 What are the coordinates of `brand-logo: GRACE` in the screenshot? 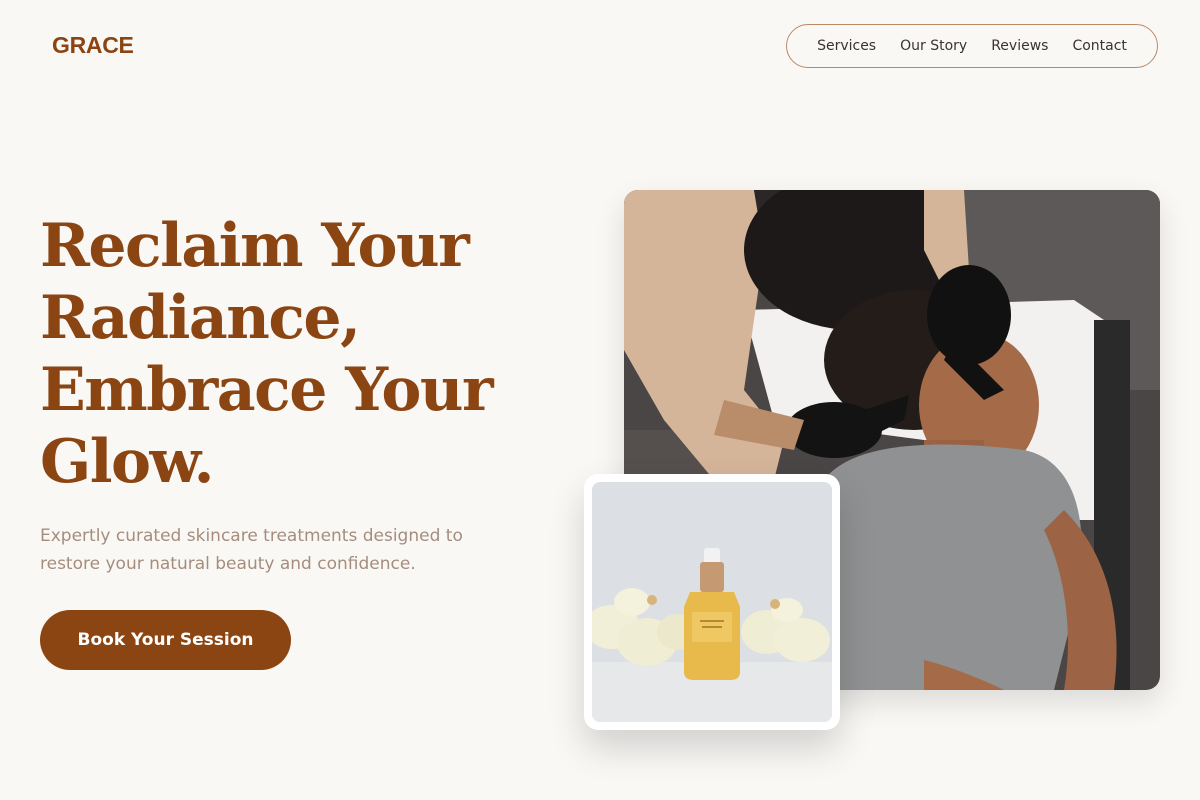 It's located at (93, 45).